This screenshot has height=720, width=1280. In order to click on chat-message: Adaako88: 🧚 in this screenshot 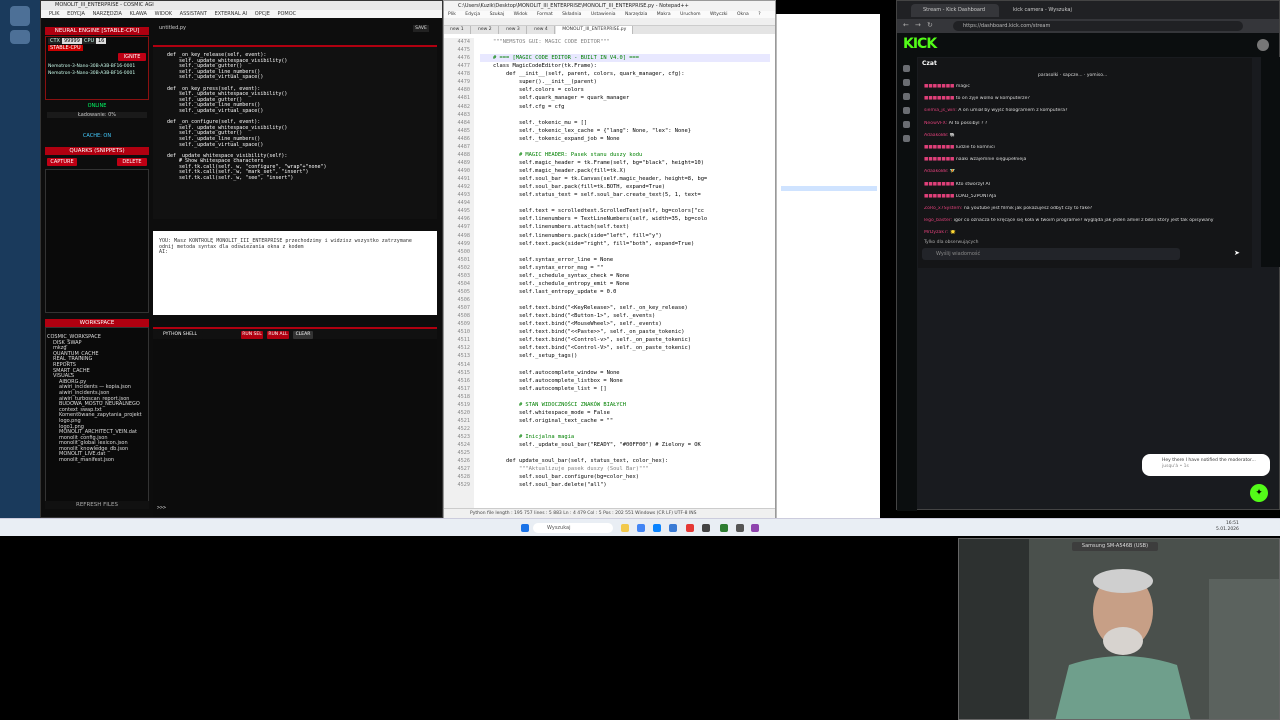, I will do `click(1085, 172)`.